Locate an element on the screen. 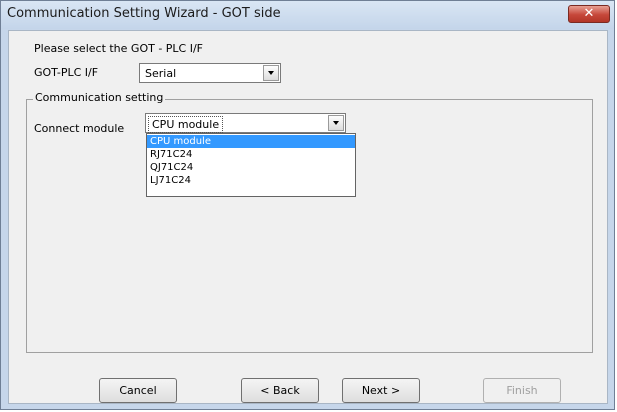  connect-module-label: Connect module is located at coordinates (79, 128).